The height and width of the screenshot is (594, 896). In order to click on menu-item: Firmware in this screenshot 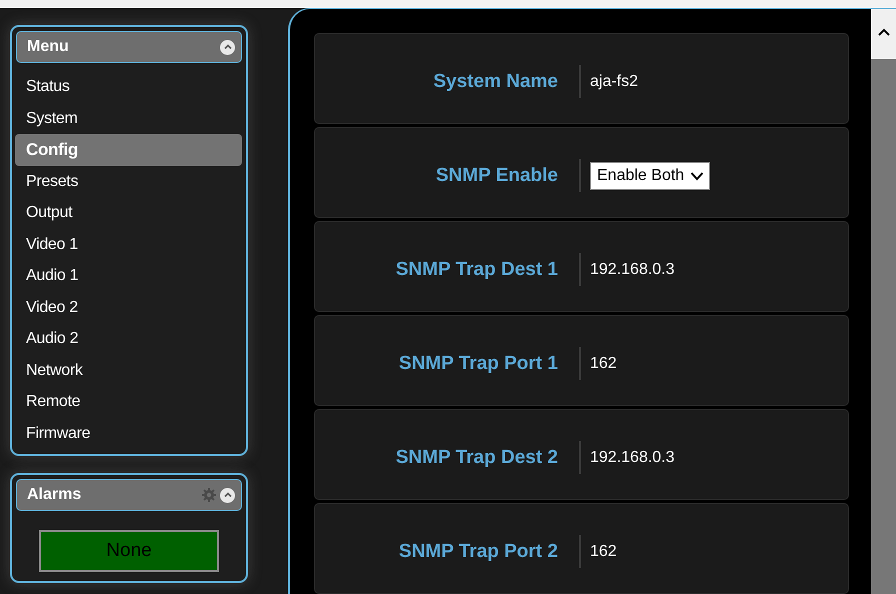, I will do `click(128, 433)`.